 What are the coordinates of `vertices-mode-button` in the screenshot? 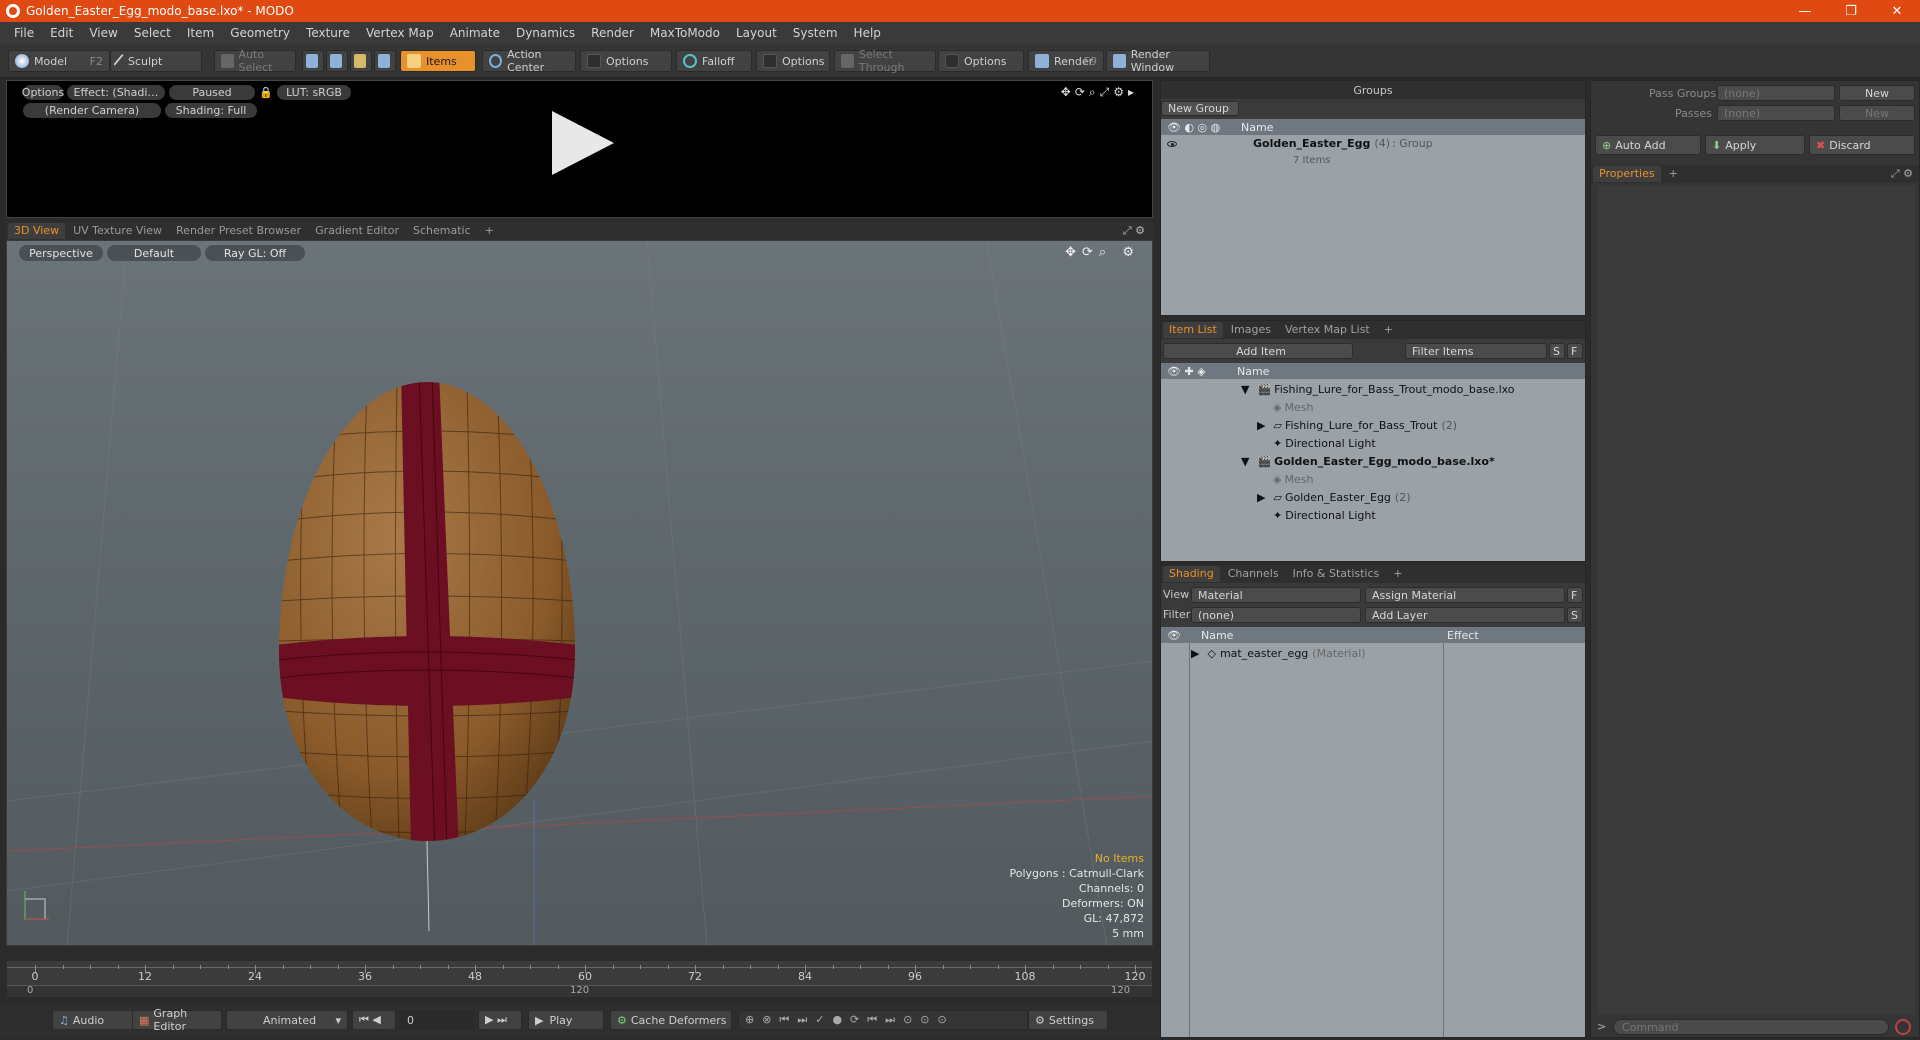 It's located at (313, 61).